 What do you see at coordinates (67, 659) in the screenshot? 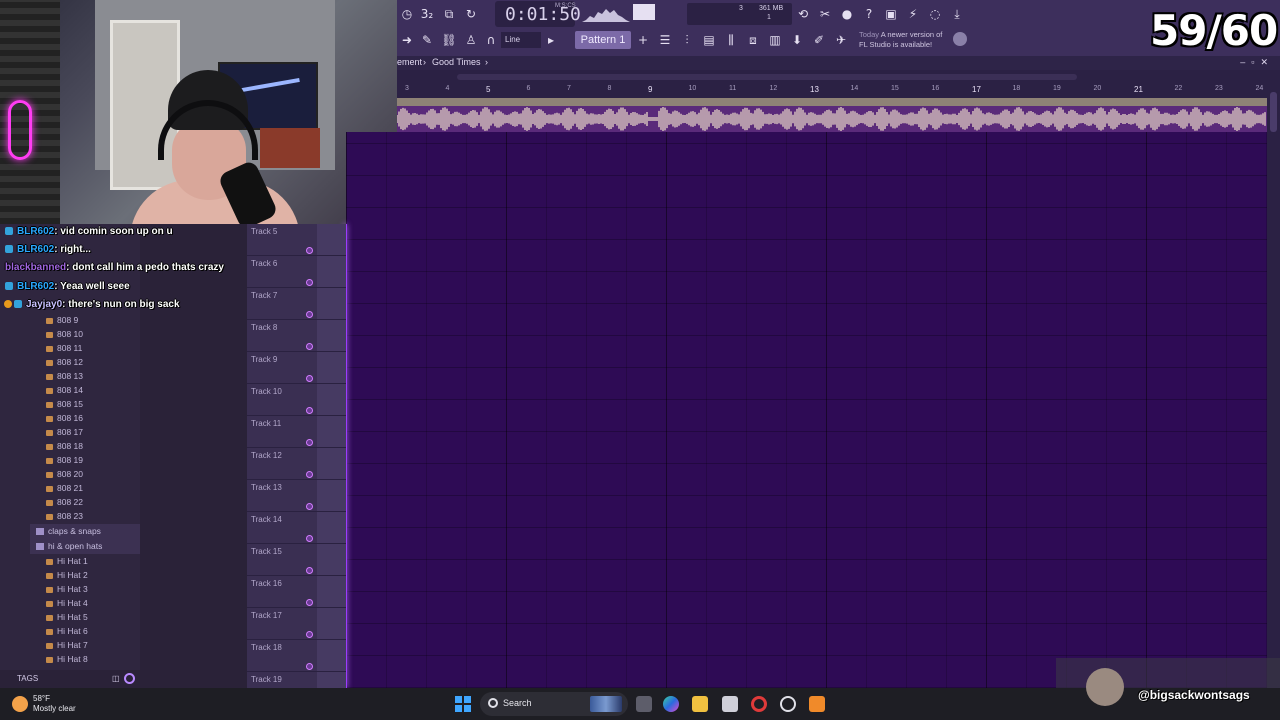
I see `browser-sample-item: Hi Hat 8` at bounding box center [67, 659].